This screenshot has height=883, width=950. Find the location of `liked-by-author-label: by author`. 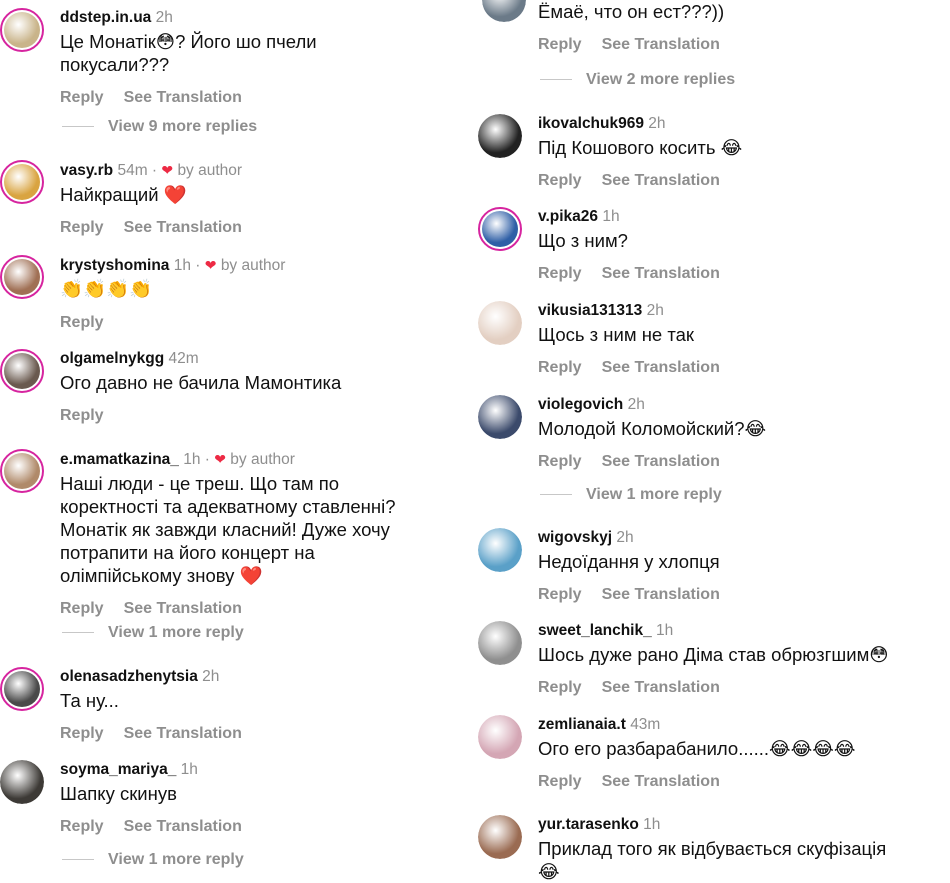

liked-by-author-label: by author is located at coordinates (253, 265).